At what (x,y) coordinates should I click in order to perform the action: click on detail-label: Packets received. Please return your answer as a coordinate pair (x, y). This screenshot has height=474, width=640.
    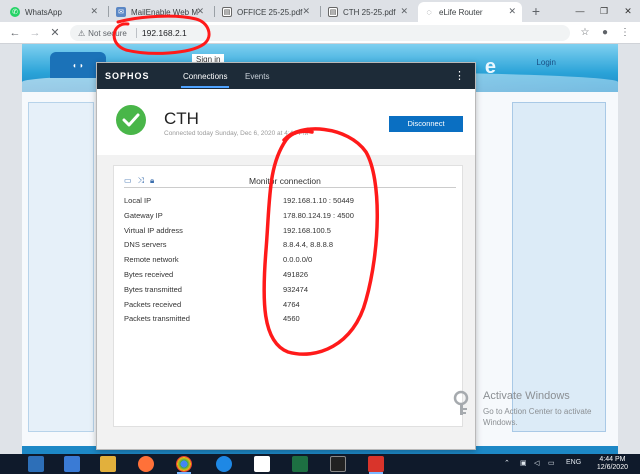
    Looking at the image, I should click on (153, 304).